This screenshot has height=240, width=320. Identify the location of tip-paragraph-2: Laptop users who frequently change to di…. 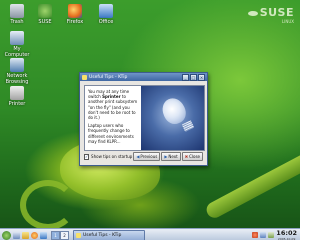
(111, 133).